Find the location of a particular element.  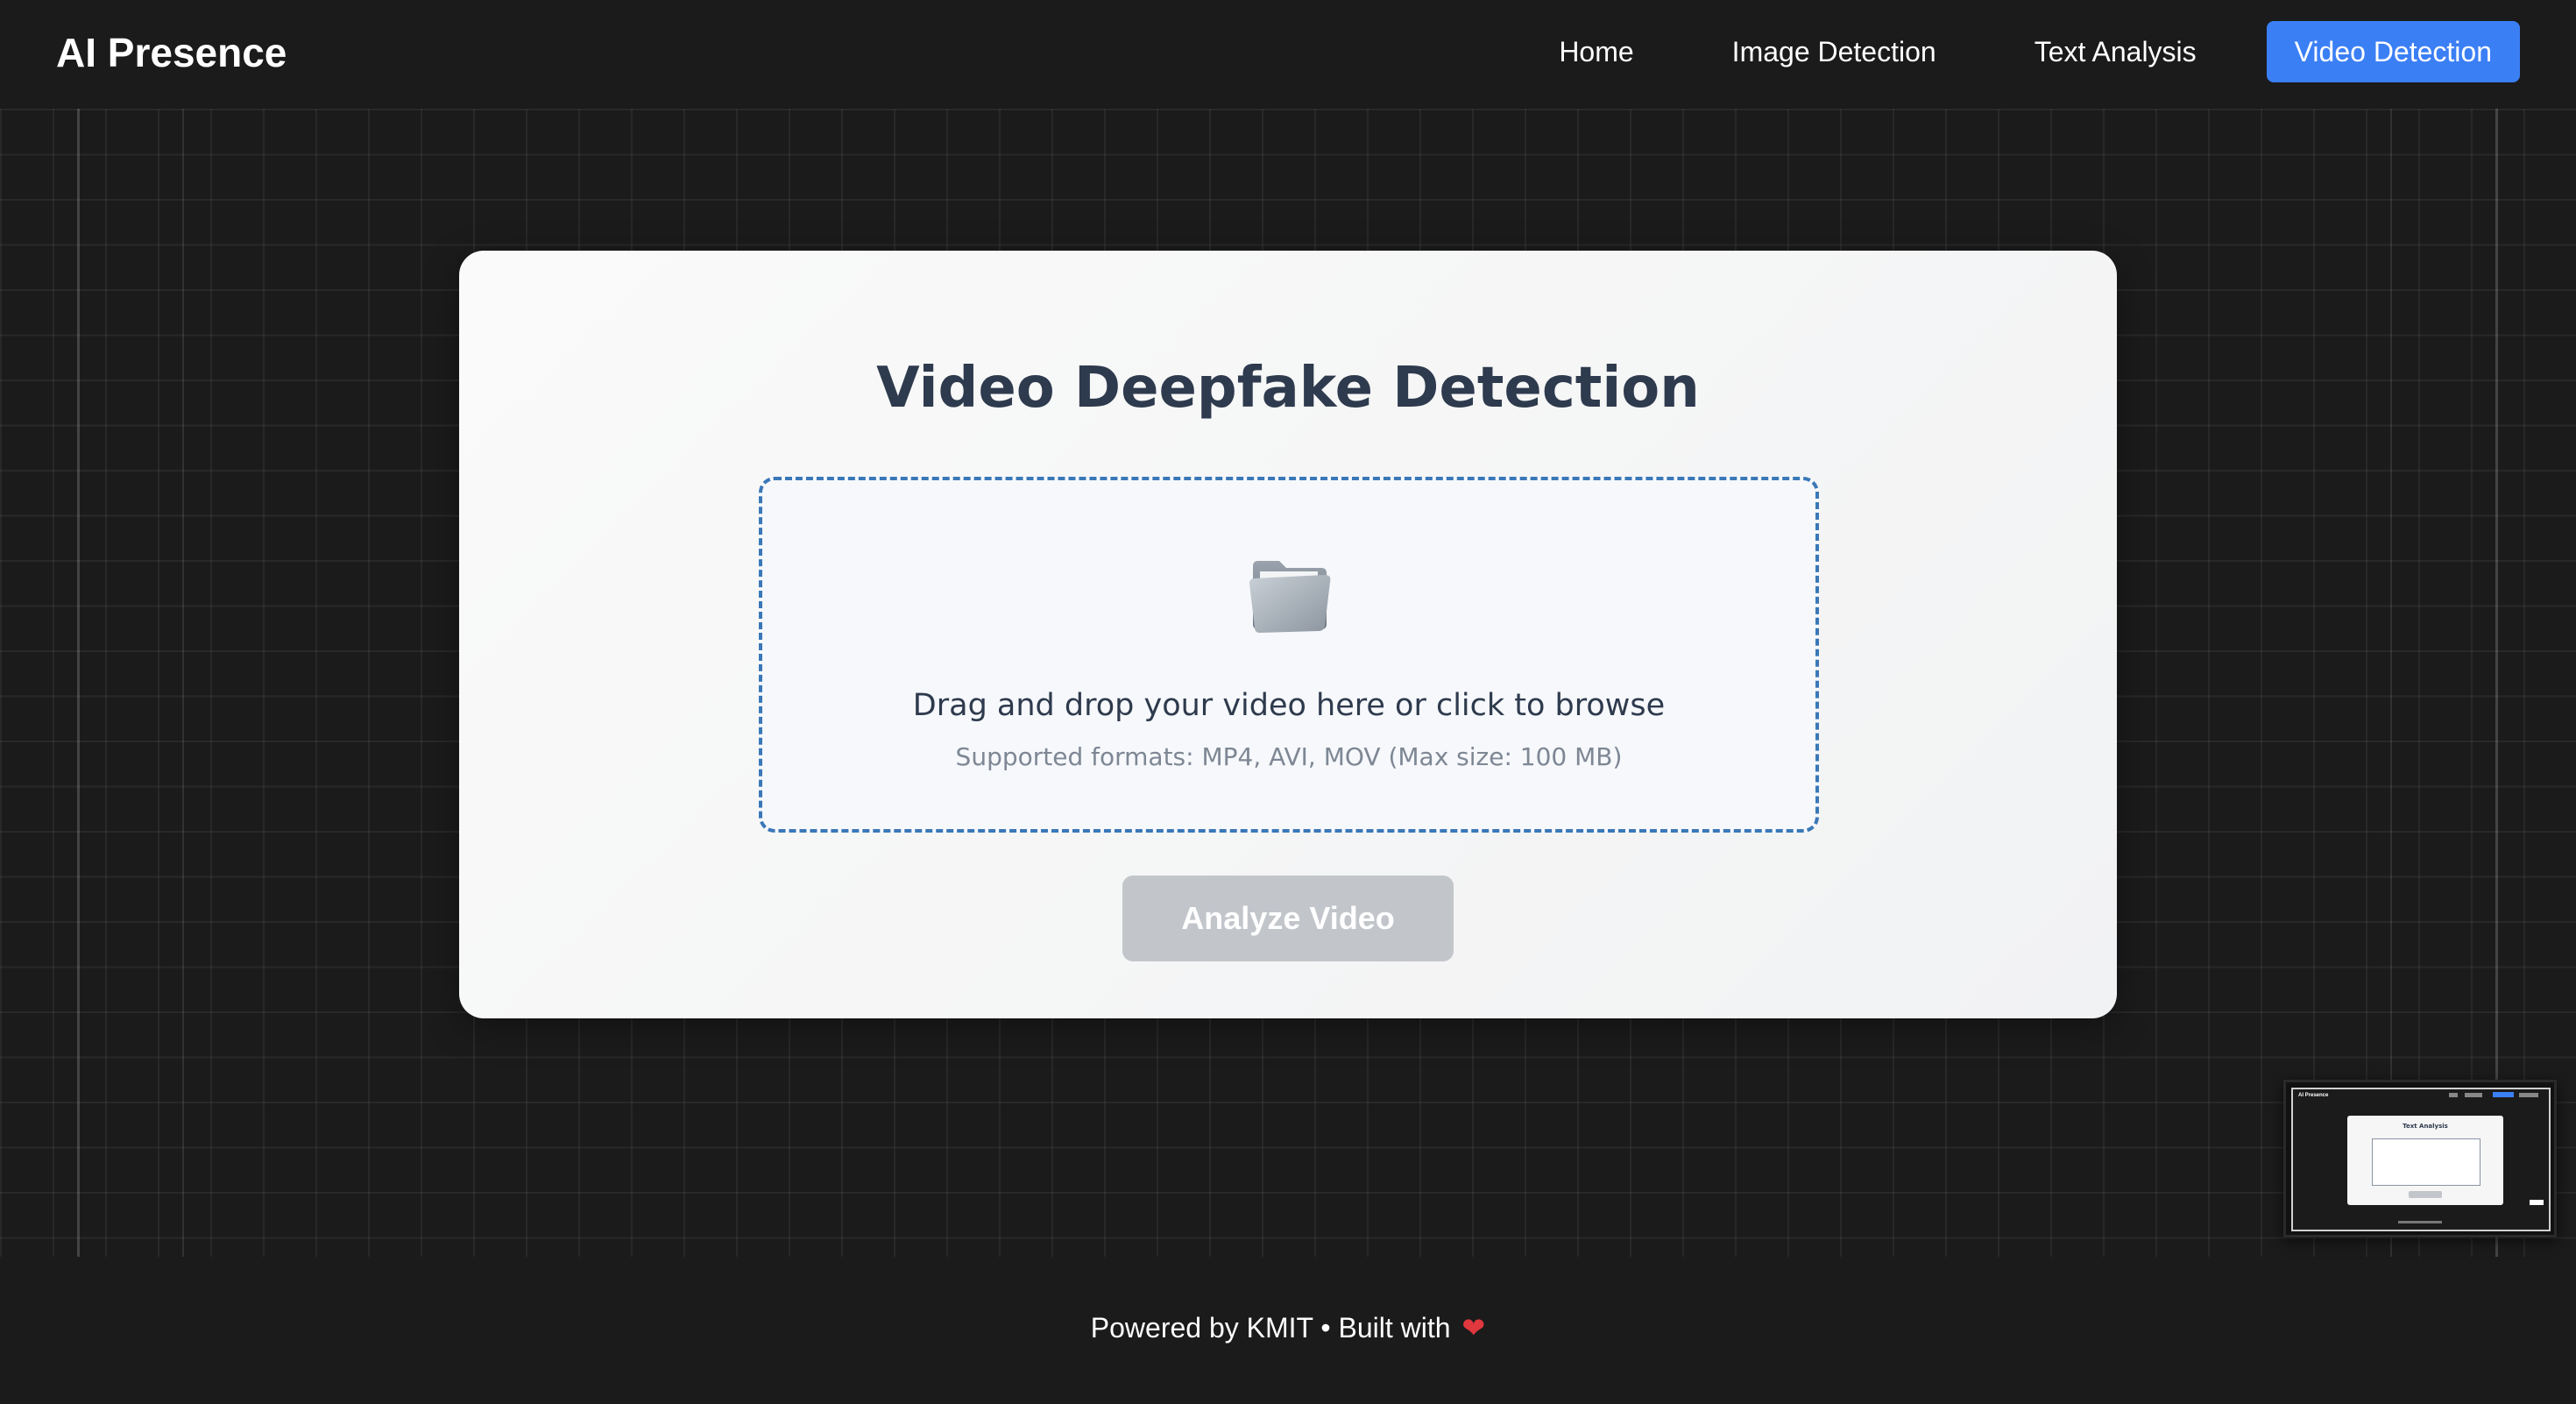

nav-home: Home is located at coordinates (1596, 51).